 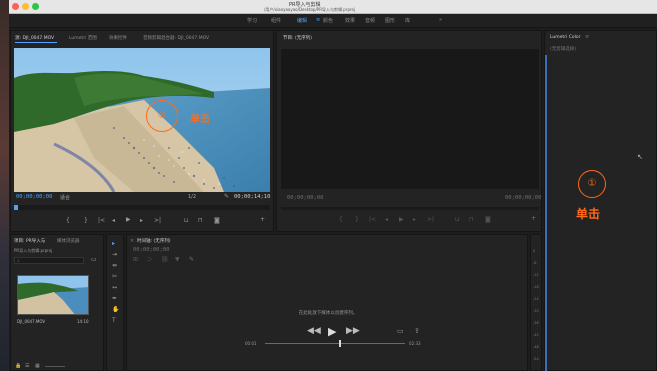 I want to click on timeline-time-end: 02:33, so click(x=415, y=343).